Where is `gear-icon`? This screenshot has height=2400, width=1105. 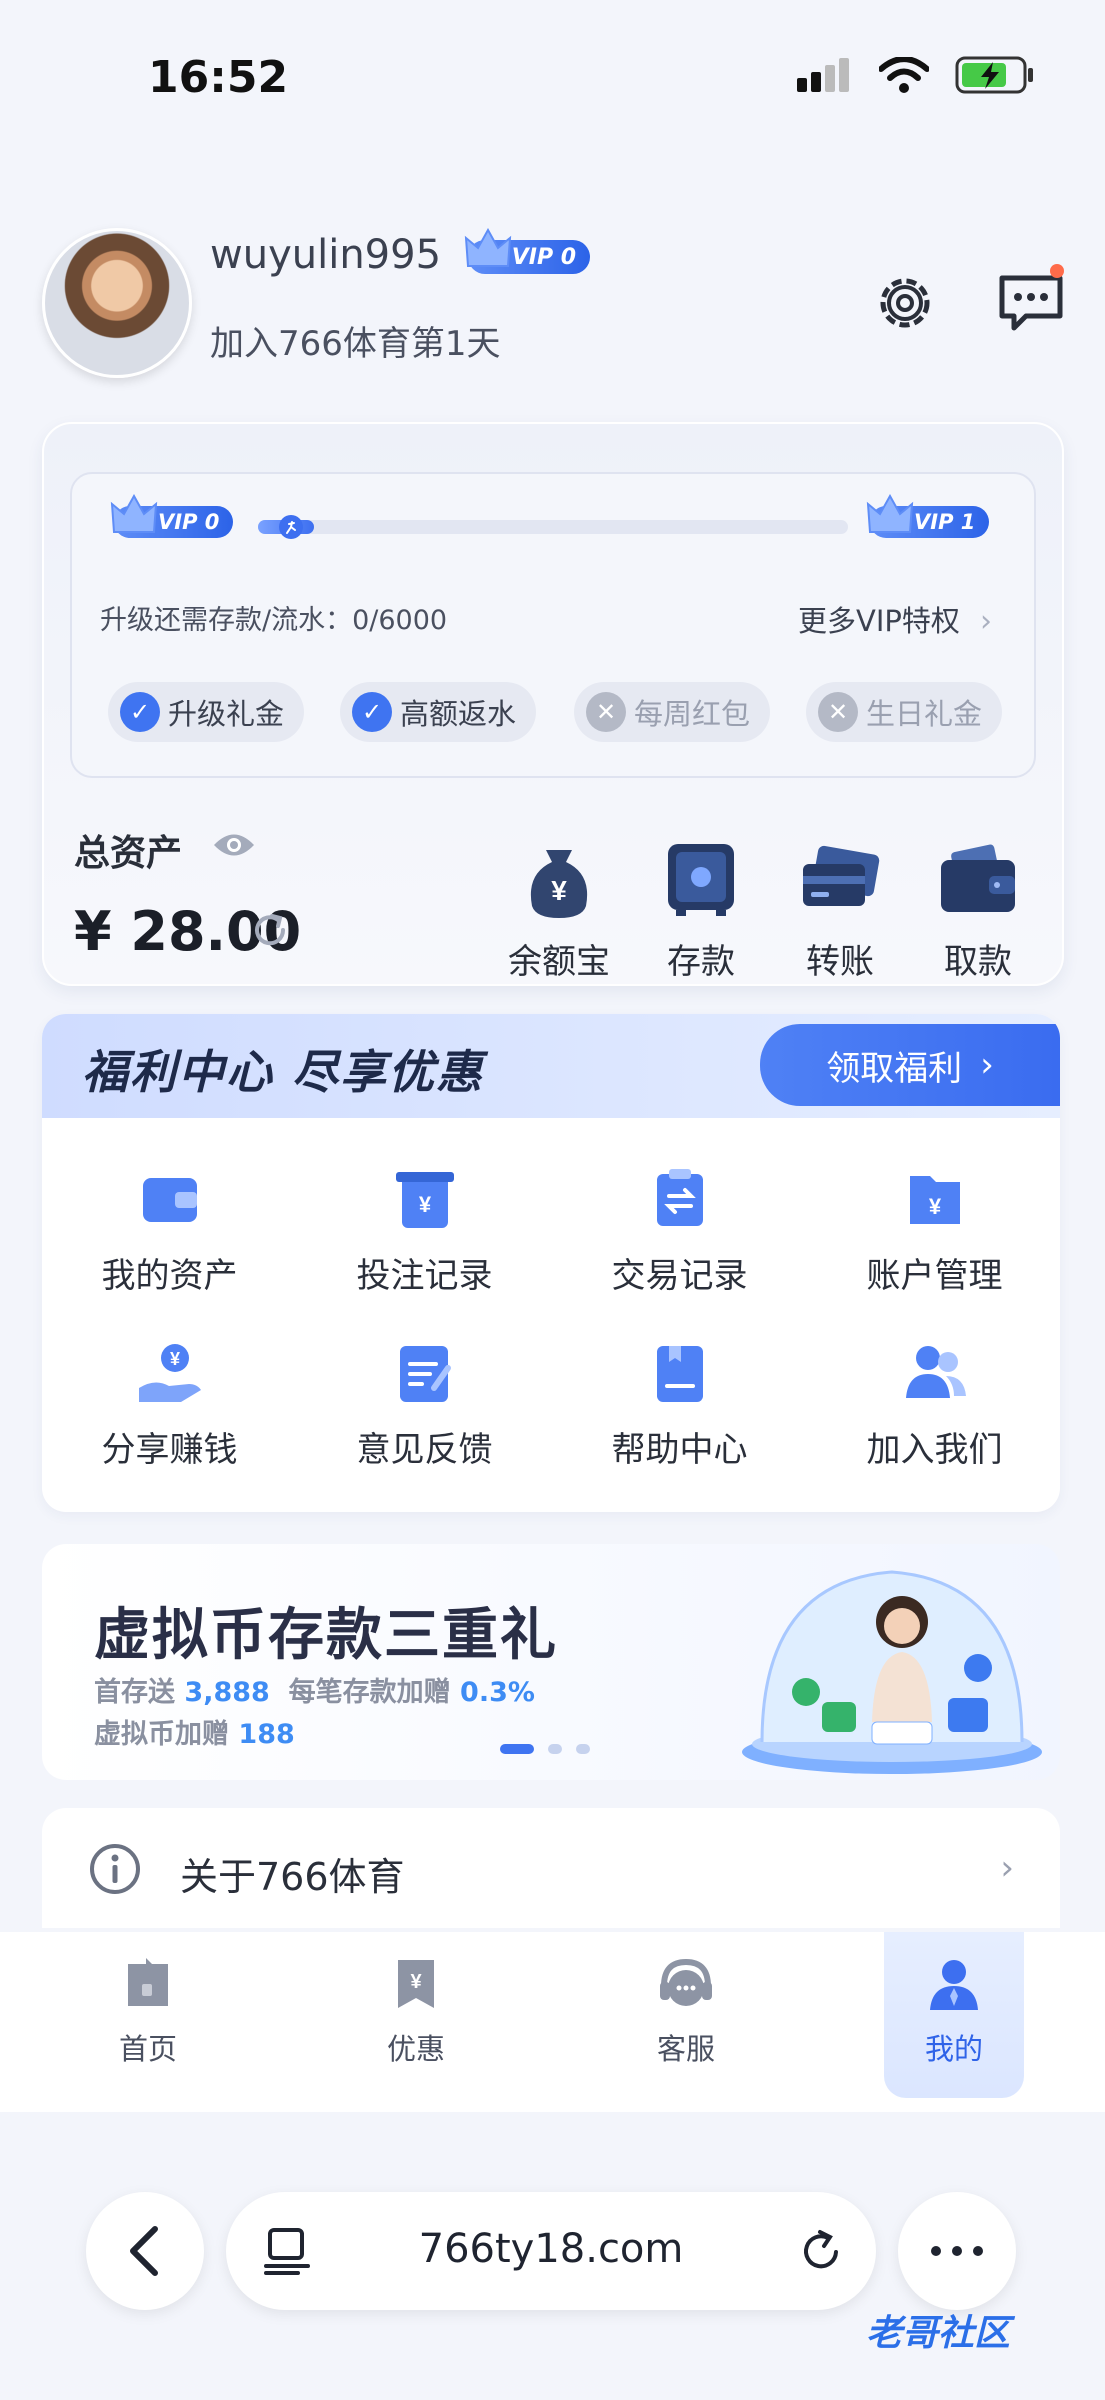 gear-icon is located at coordinates (905, 303).